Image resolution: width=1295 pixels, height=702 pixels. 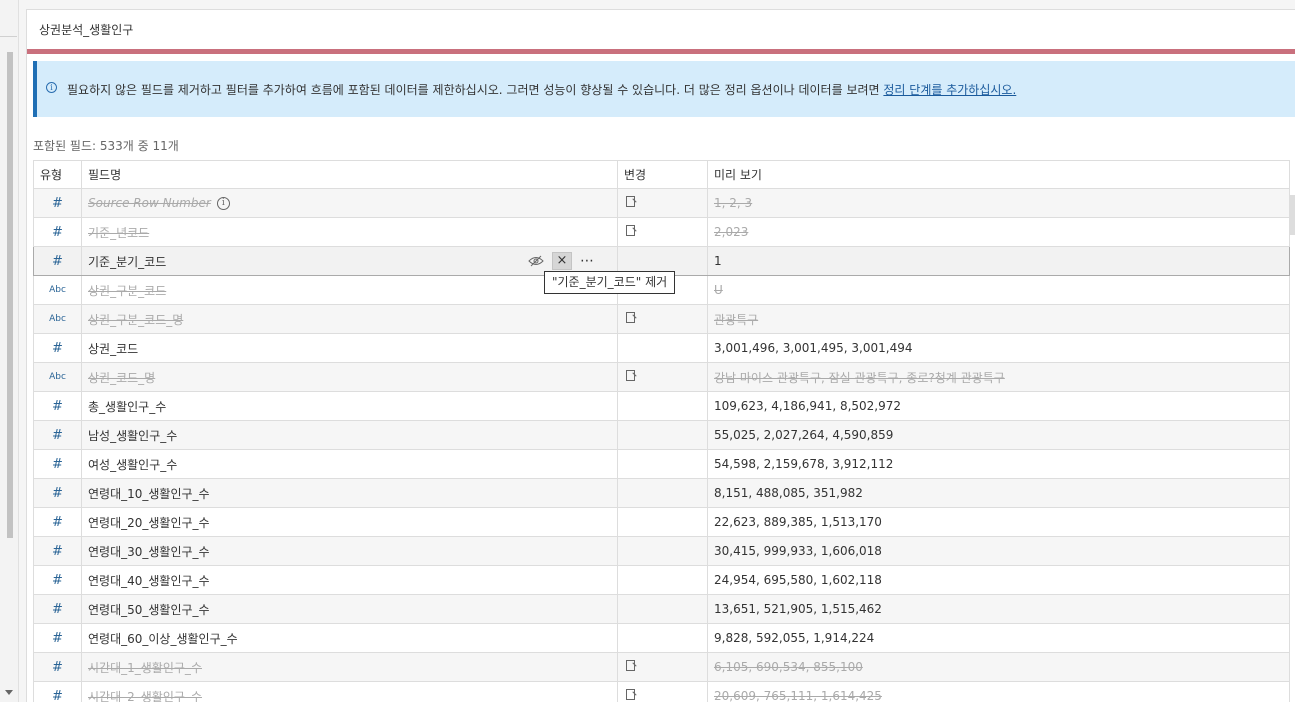 I want to click on field-name: 시간대_2_생활인구_수, so click(x=145, y=695).